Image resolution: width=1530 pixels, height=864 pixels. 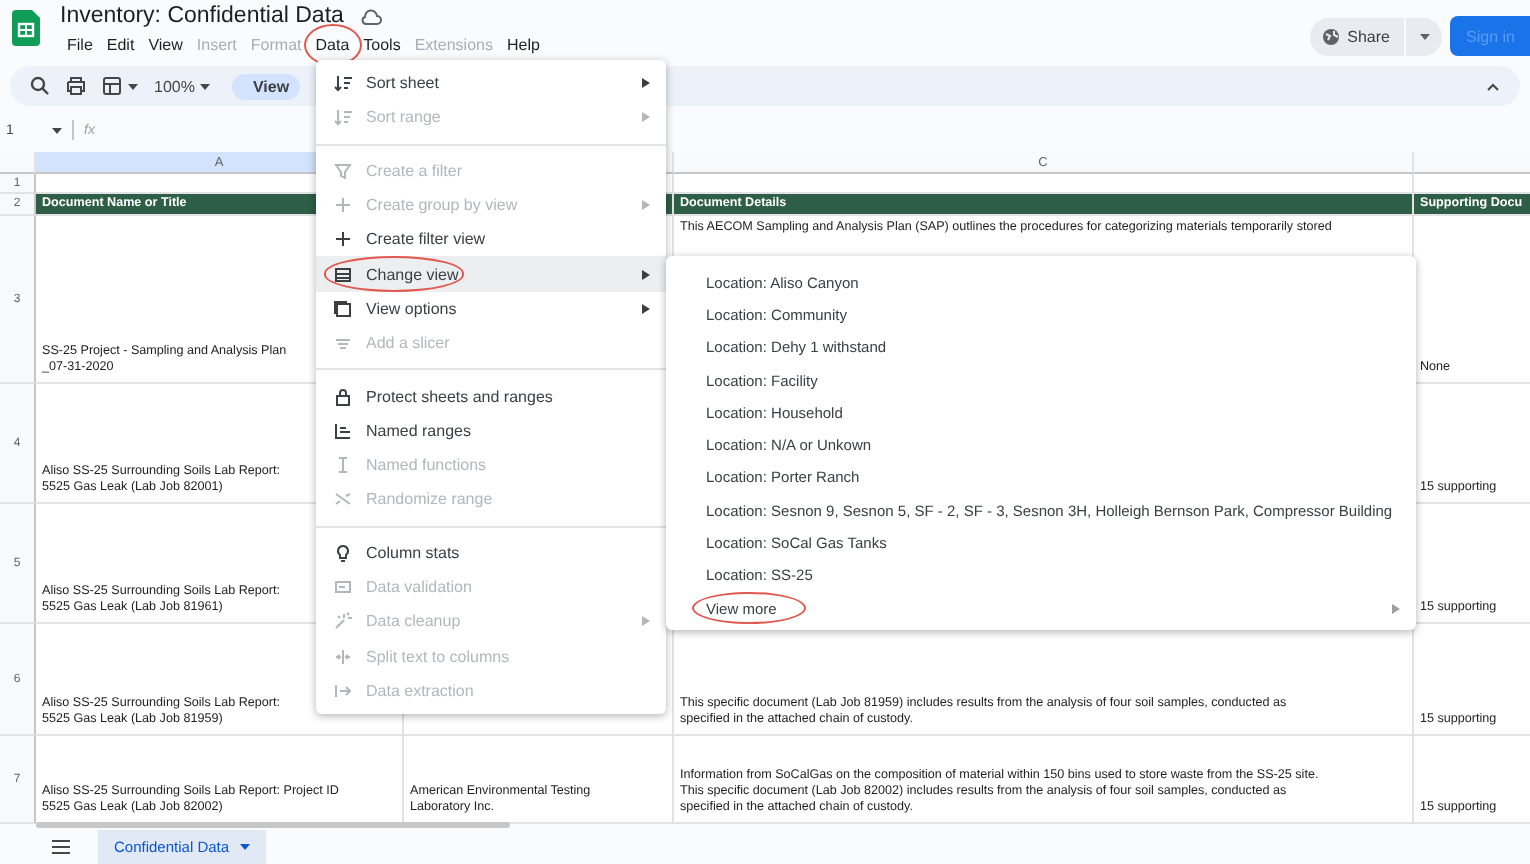 What do you see at coordinates (61, 847) in the screenshot?
I see `menu-icon` at bounding box center [61, 847].